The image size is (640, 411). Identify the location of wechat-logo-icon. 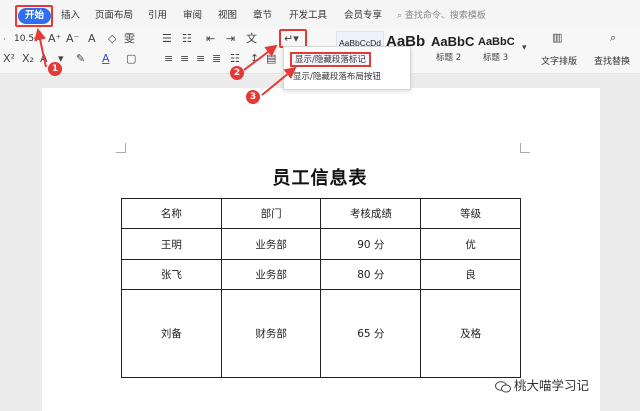
(503, 386).